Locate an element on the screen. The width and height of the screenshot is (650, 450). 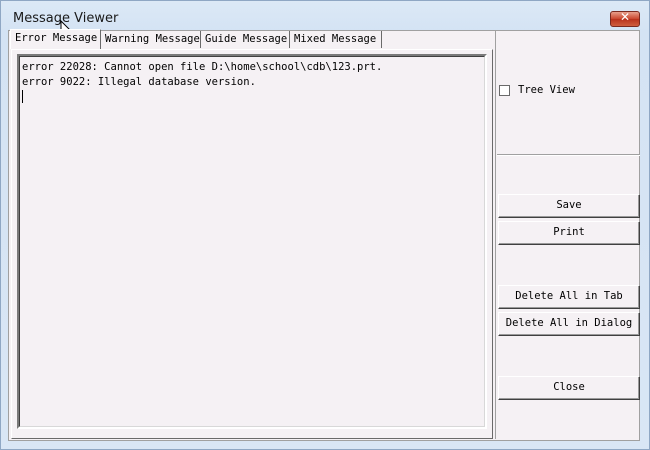
tree-view-checkbox is located at coordinates (504, 90).